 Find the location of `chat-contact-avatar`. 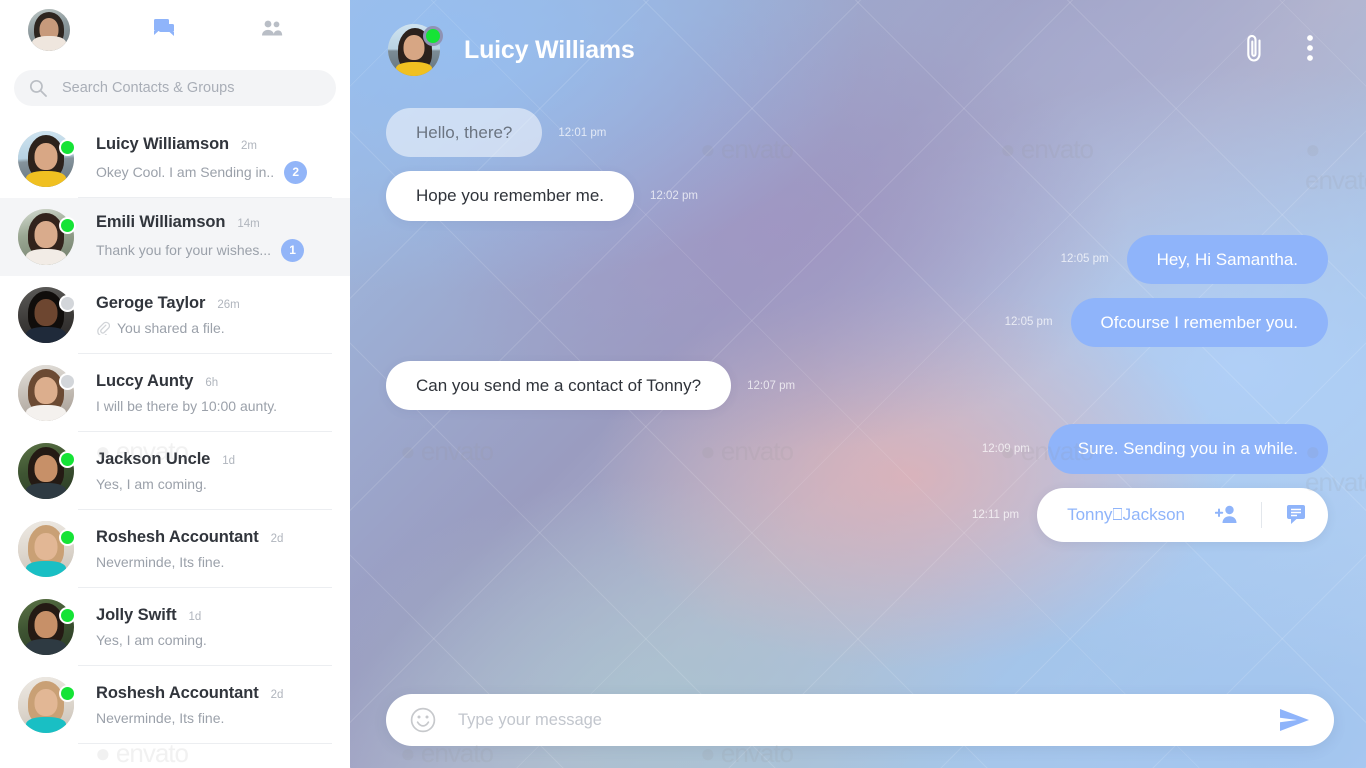

chat-contact-avatar is located at coordinates (415, 50).